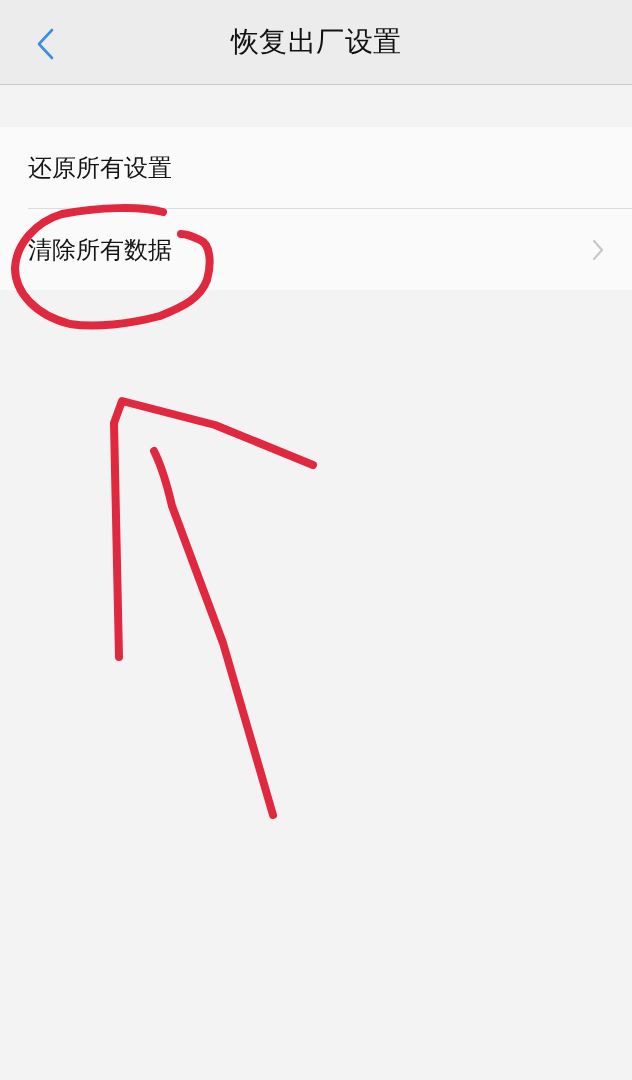 The image size is (632, 1080). Describe the element at coordinates (598, 249) in the screenshot. I see `chevron-icon` at that location.